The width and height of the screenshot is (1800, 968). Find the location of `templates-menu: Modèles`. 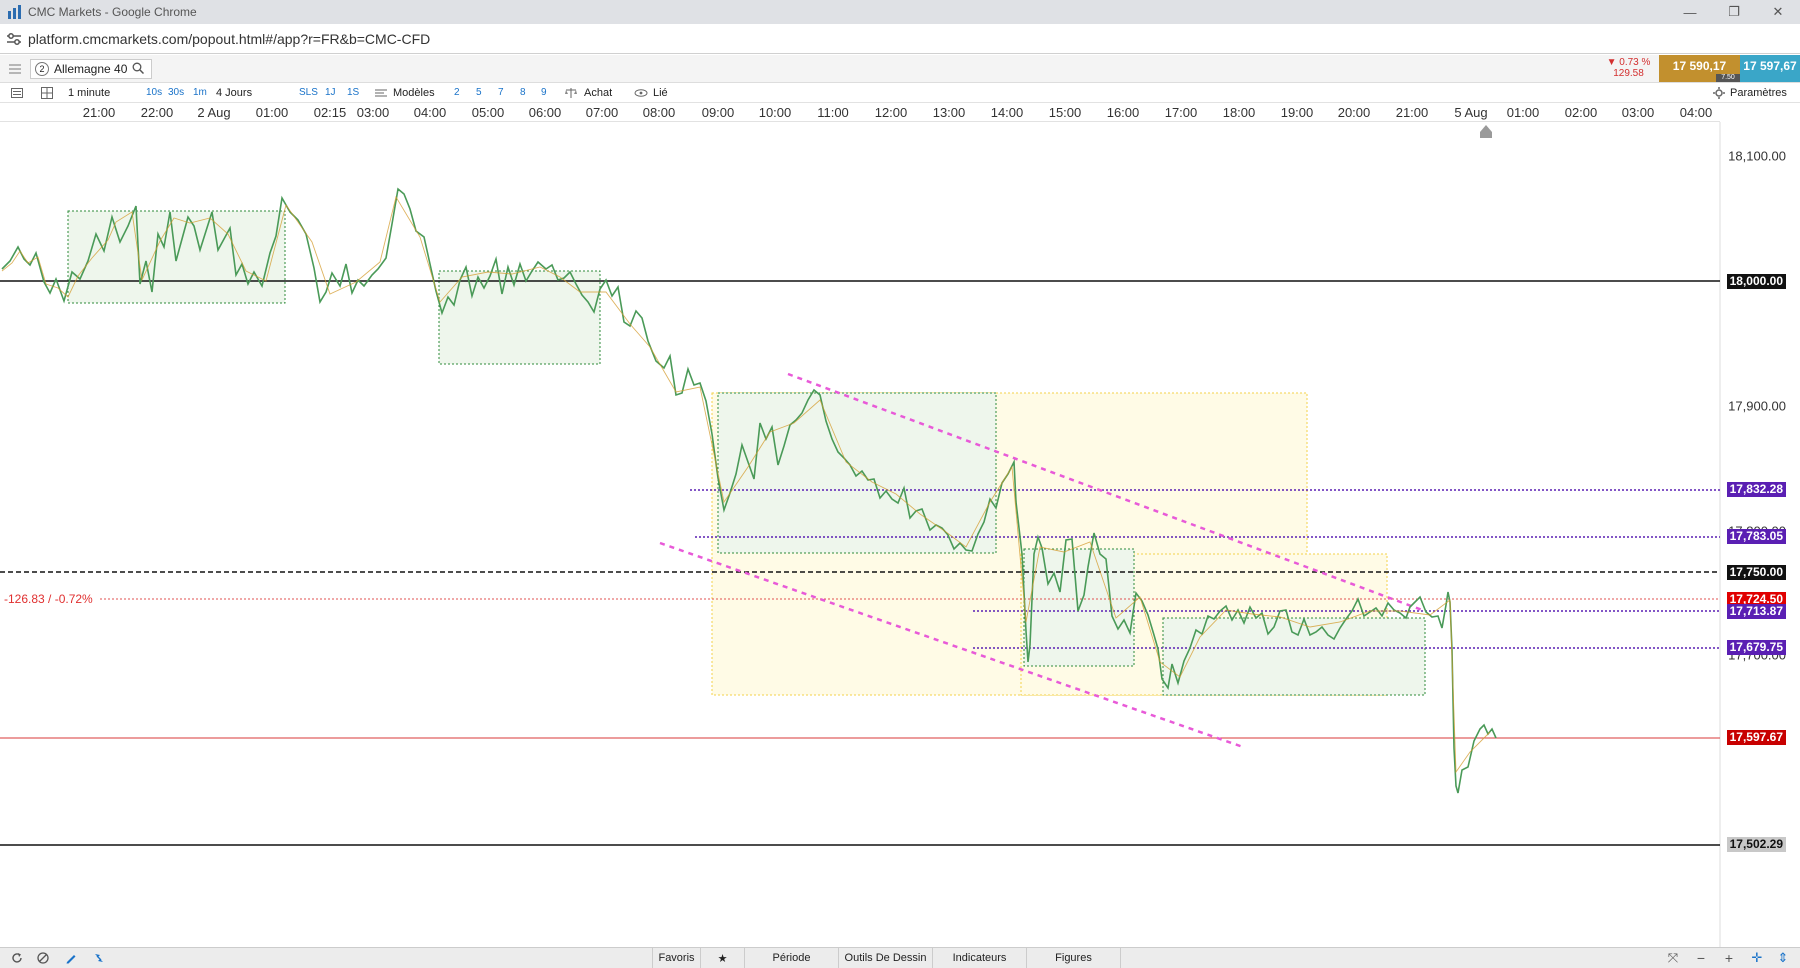

templates-menu: Modèles is located at coordinates (414, 92).